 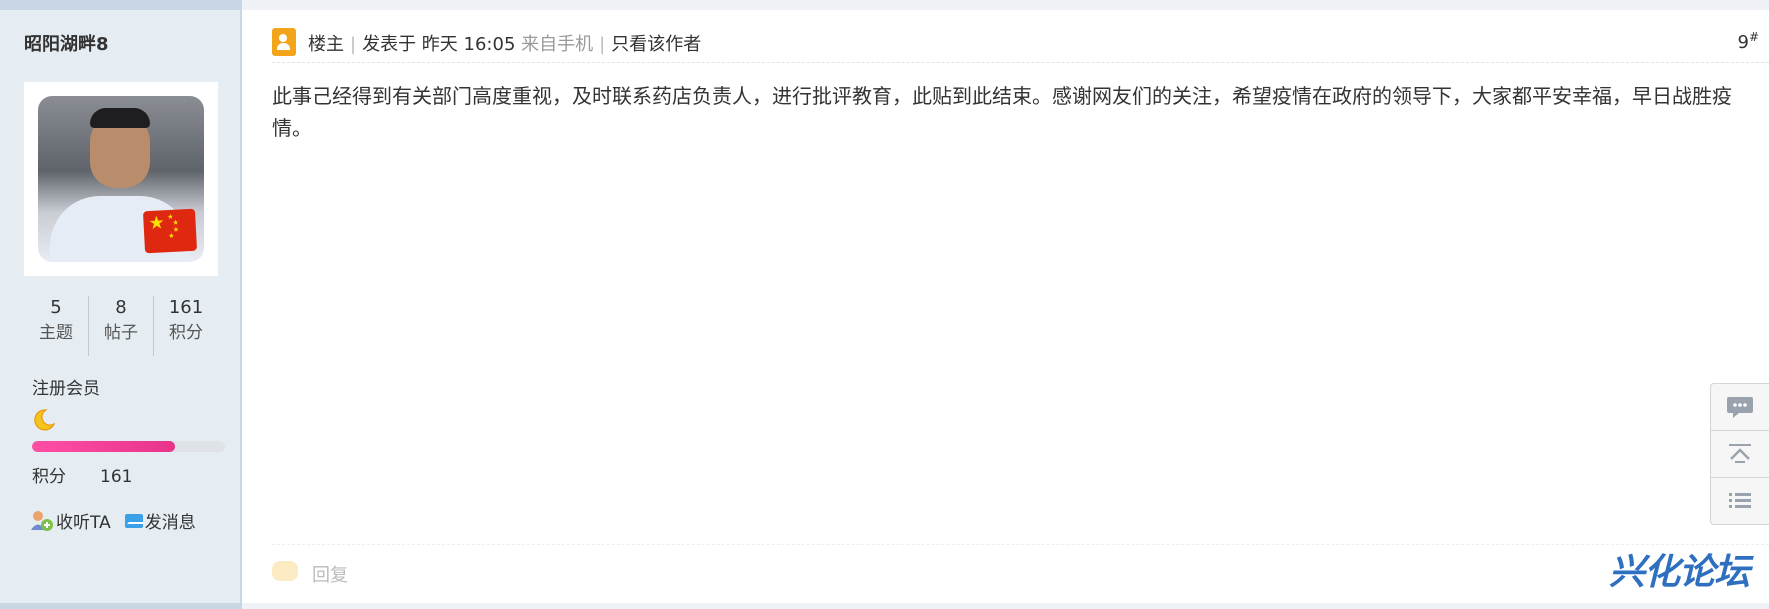 What do you see at coordinates (439, 44) in the screenshot?
I see `post-time: 发表于 昨天 16:05` at bounding box center [439, 44].